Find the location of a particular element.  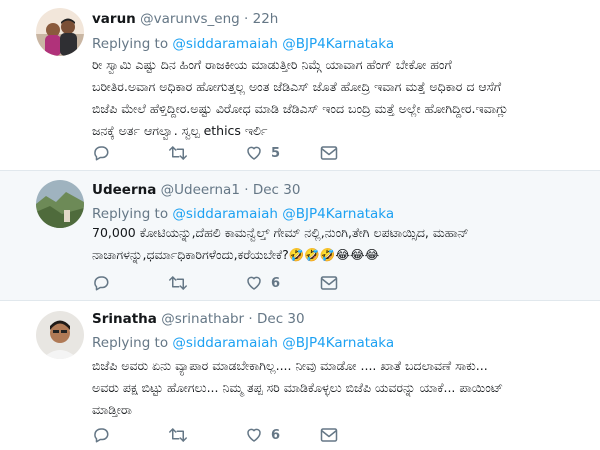

display-name: Srinatha is located at coordinates (124, 319).